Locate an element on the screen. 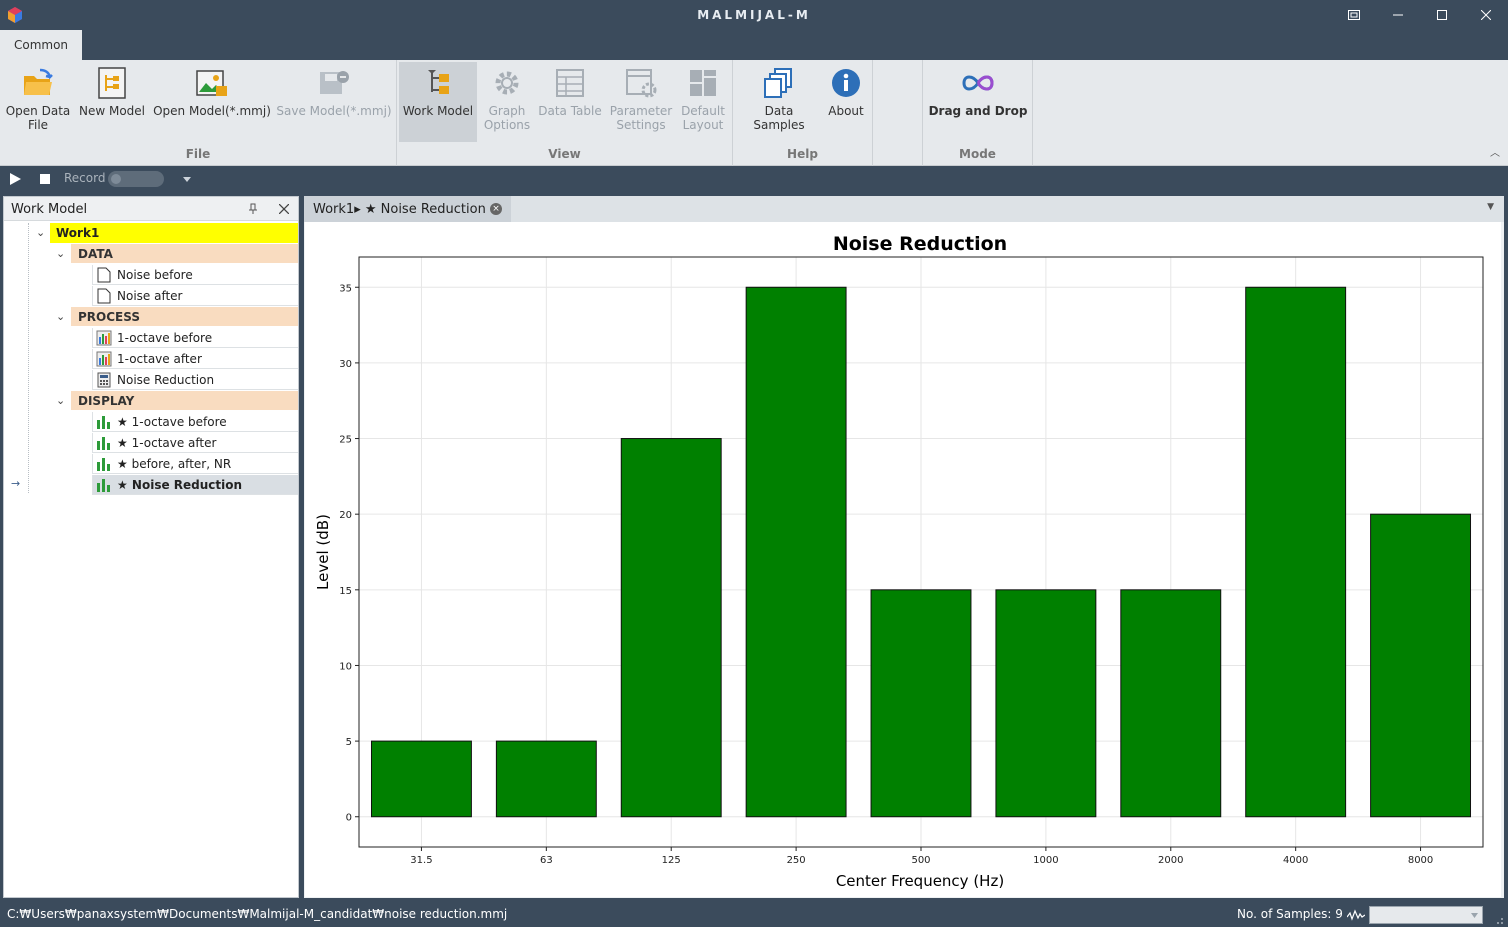 The height and width of the screenshot is (927, 1508). infinity-icon is located at coordinates (978, 83).